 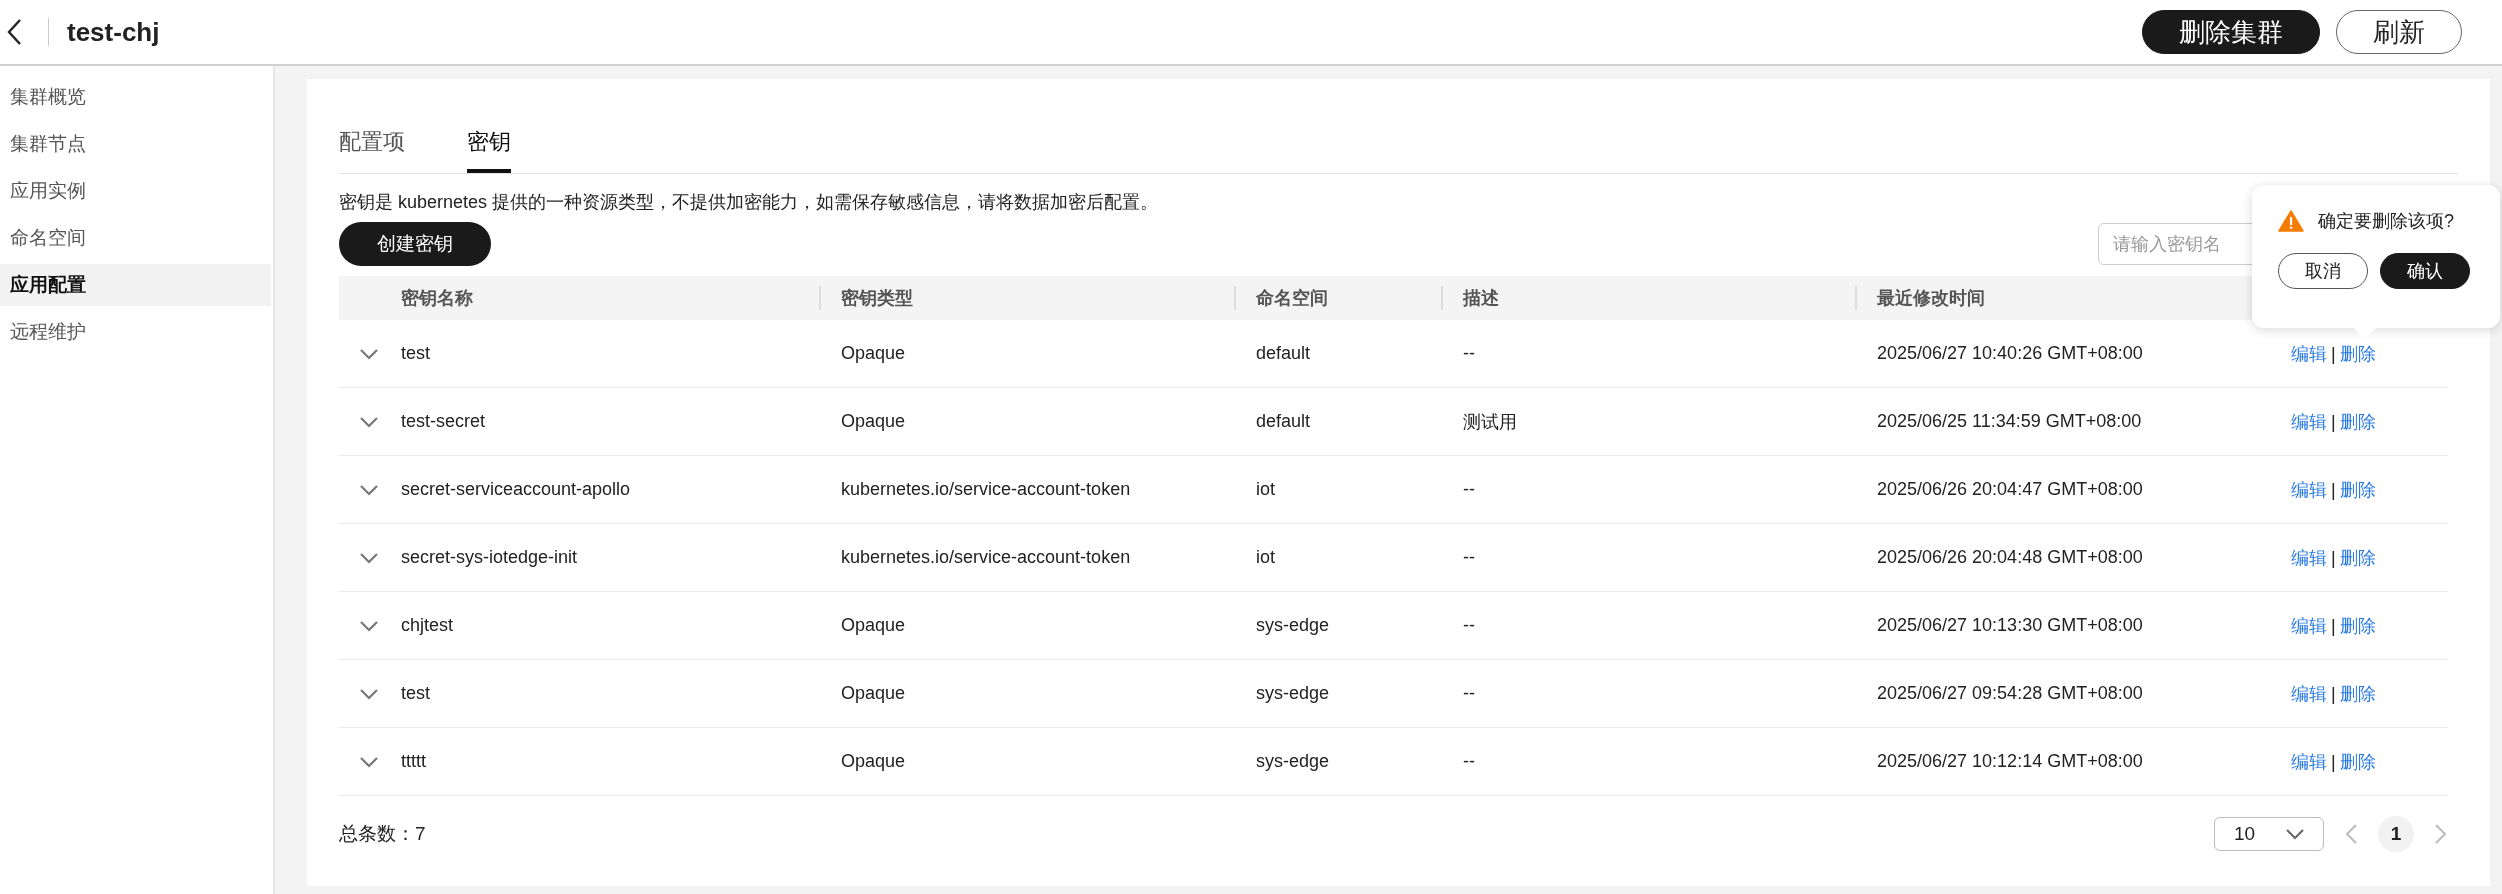 What do you see at coordinates (1648, 298) in the screenshot?
I see `column-header: 描述` at bounding box center [1648, 298].